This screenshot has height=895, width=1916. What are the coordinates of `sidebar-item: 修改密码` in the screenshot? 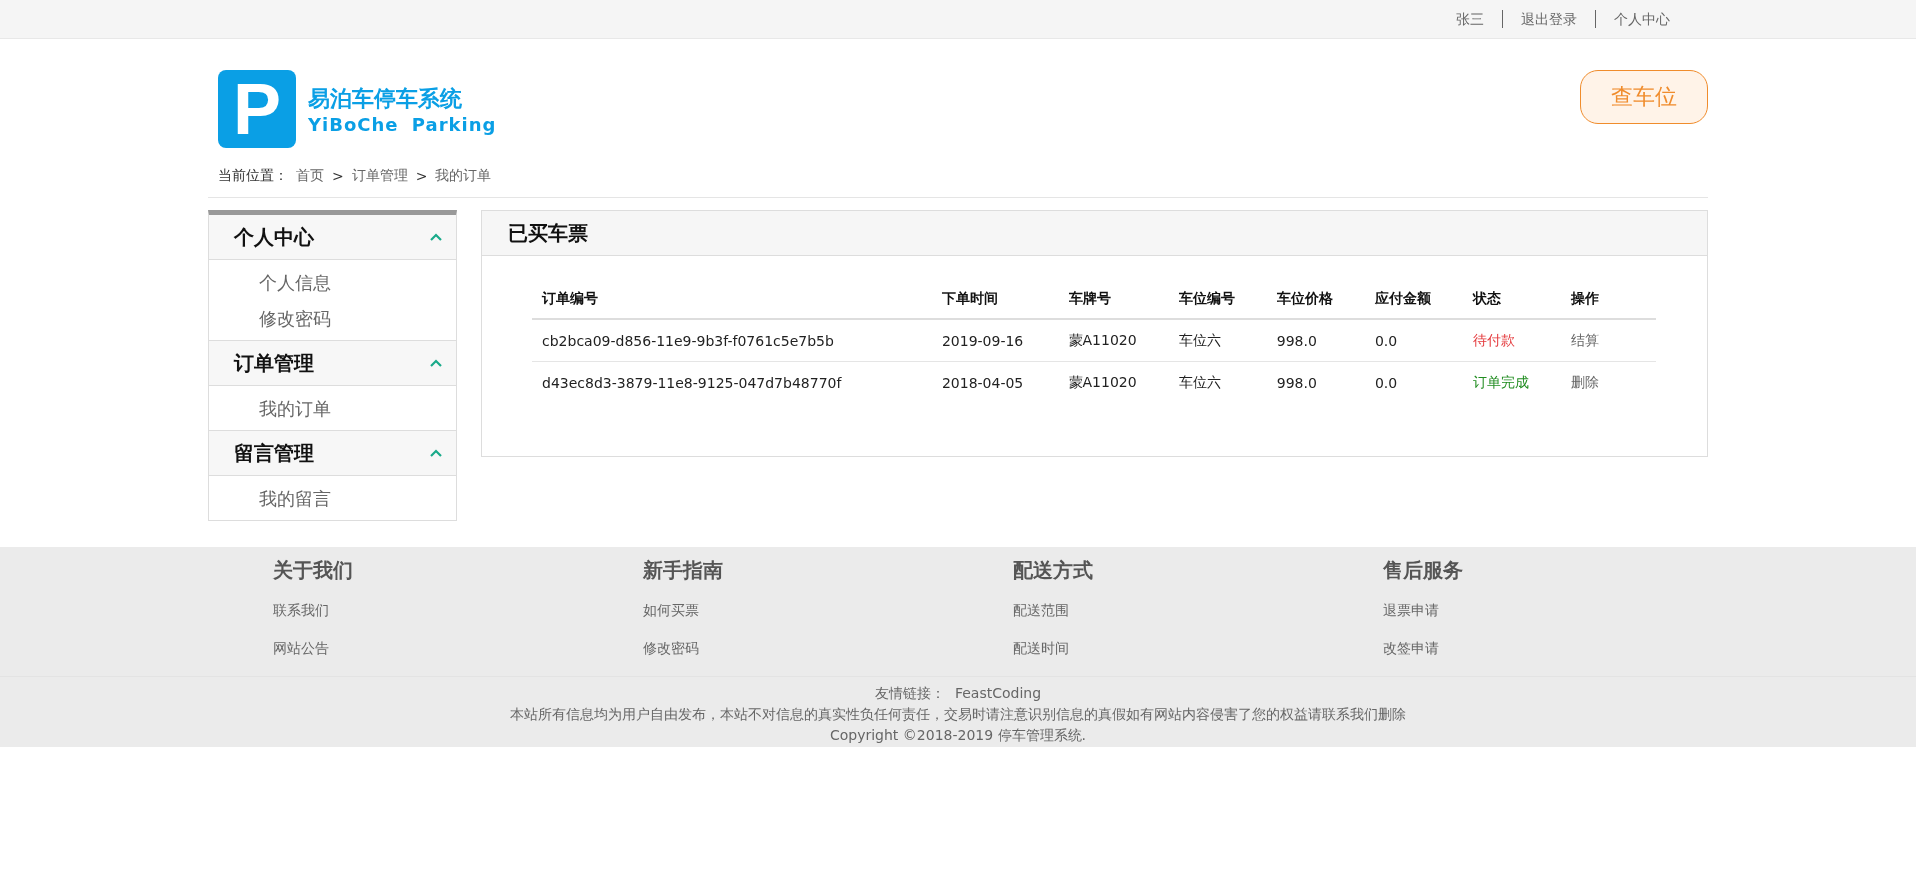 It's located at (357, 319).